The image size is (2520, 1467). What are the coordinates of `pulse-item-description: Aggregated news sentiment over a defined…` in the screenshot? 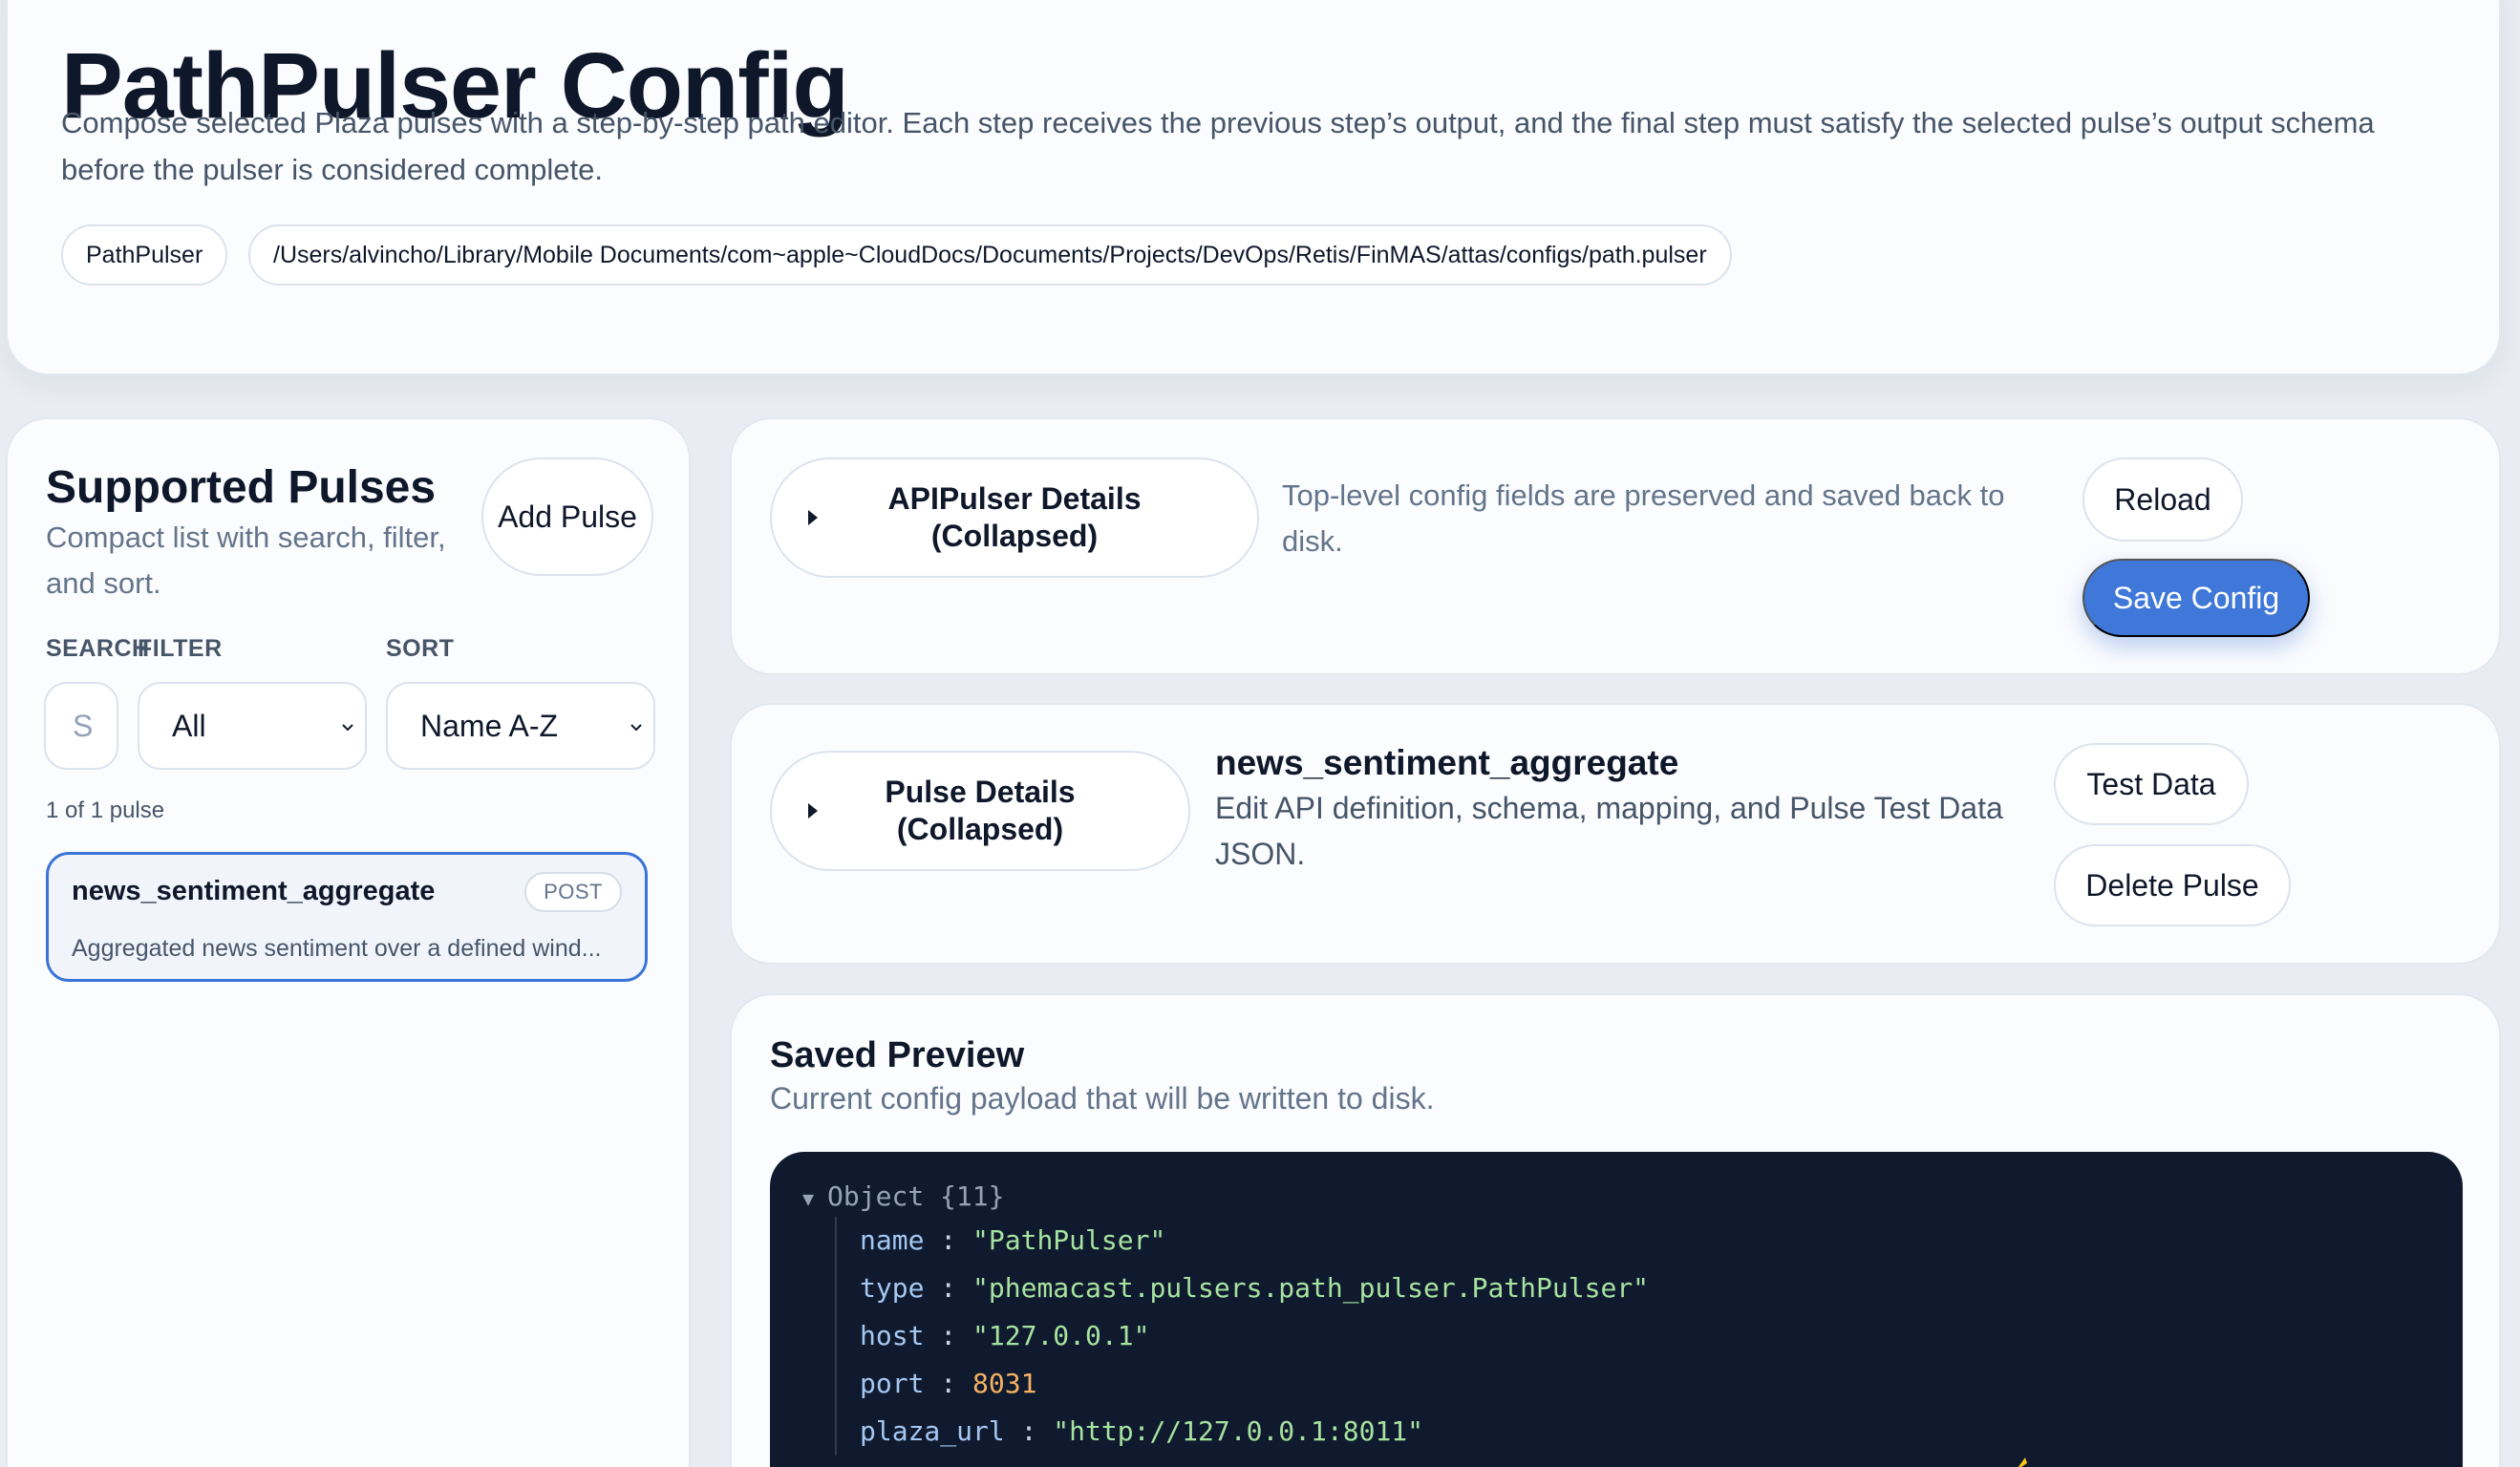 It's located at (337, 949).